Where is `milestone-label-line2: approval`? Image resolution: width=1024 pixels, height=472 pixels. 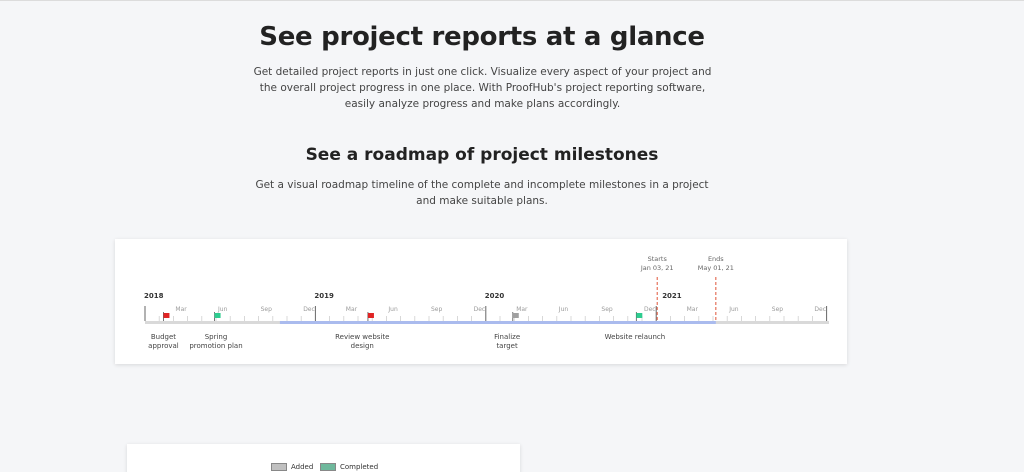 milestone-label-line2: approval is located at coordinates (163, 346).